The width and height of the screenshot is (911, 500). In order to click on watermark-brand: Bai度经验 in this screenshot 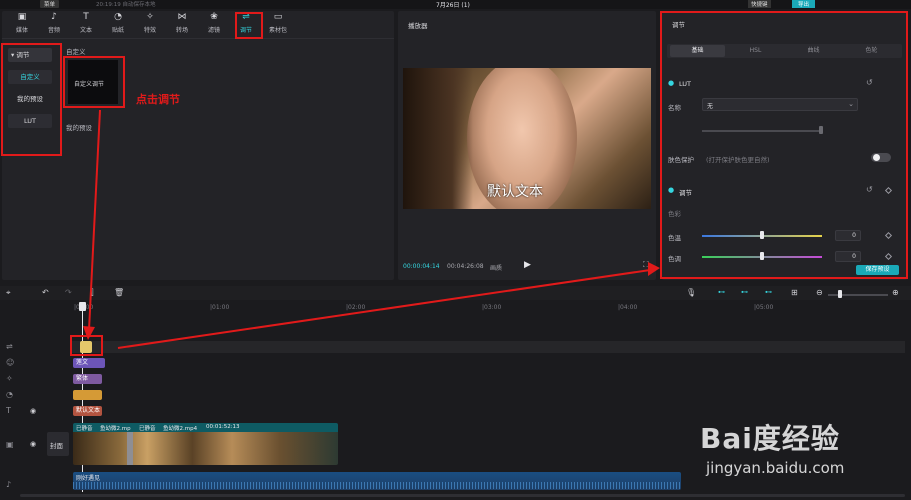, I will do `click(770, 438)`.